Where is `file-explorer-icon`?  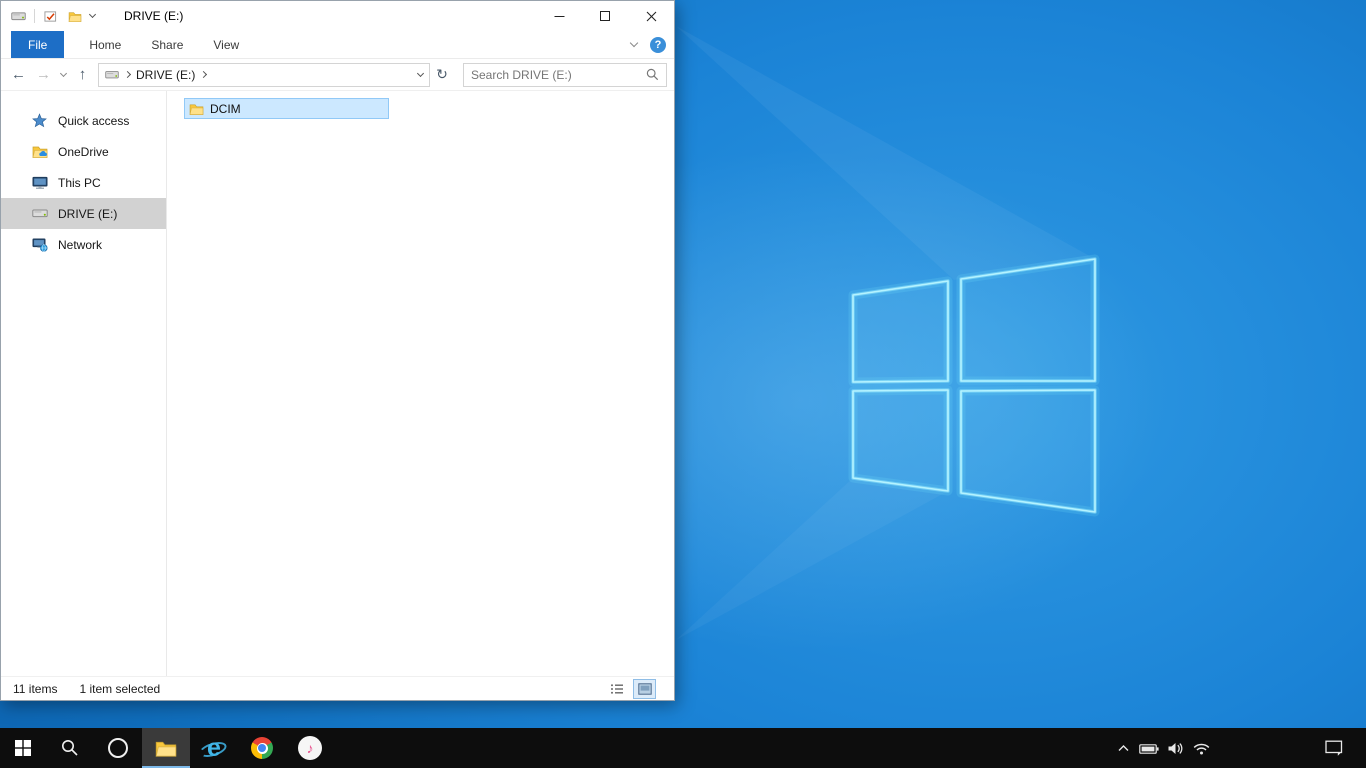 file-explorer-icon is located at coordinates (166, 749).